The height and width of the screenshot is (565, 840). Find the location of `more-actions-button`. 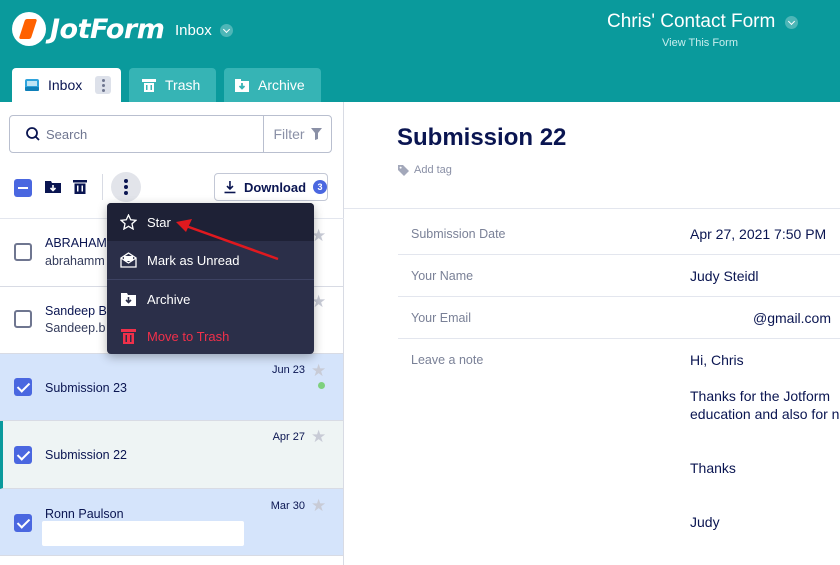

more-actions-button is located at coordinates (126, 187).